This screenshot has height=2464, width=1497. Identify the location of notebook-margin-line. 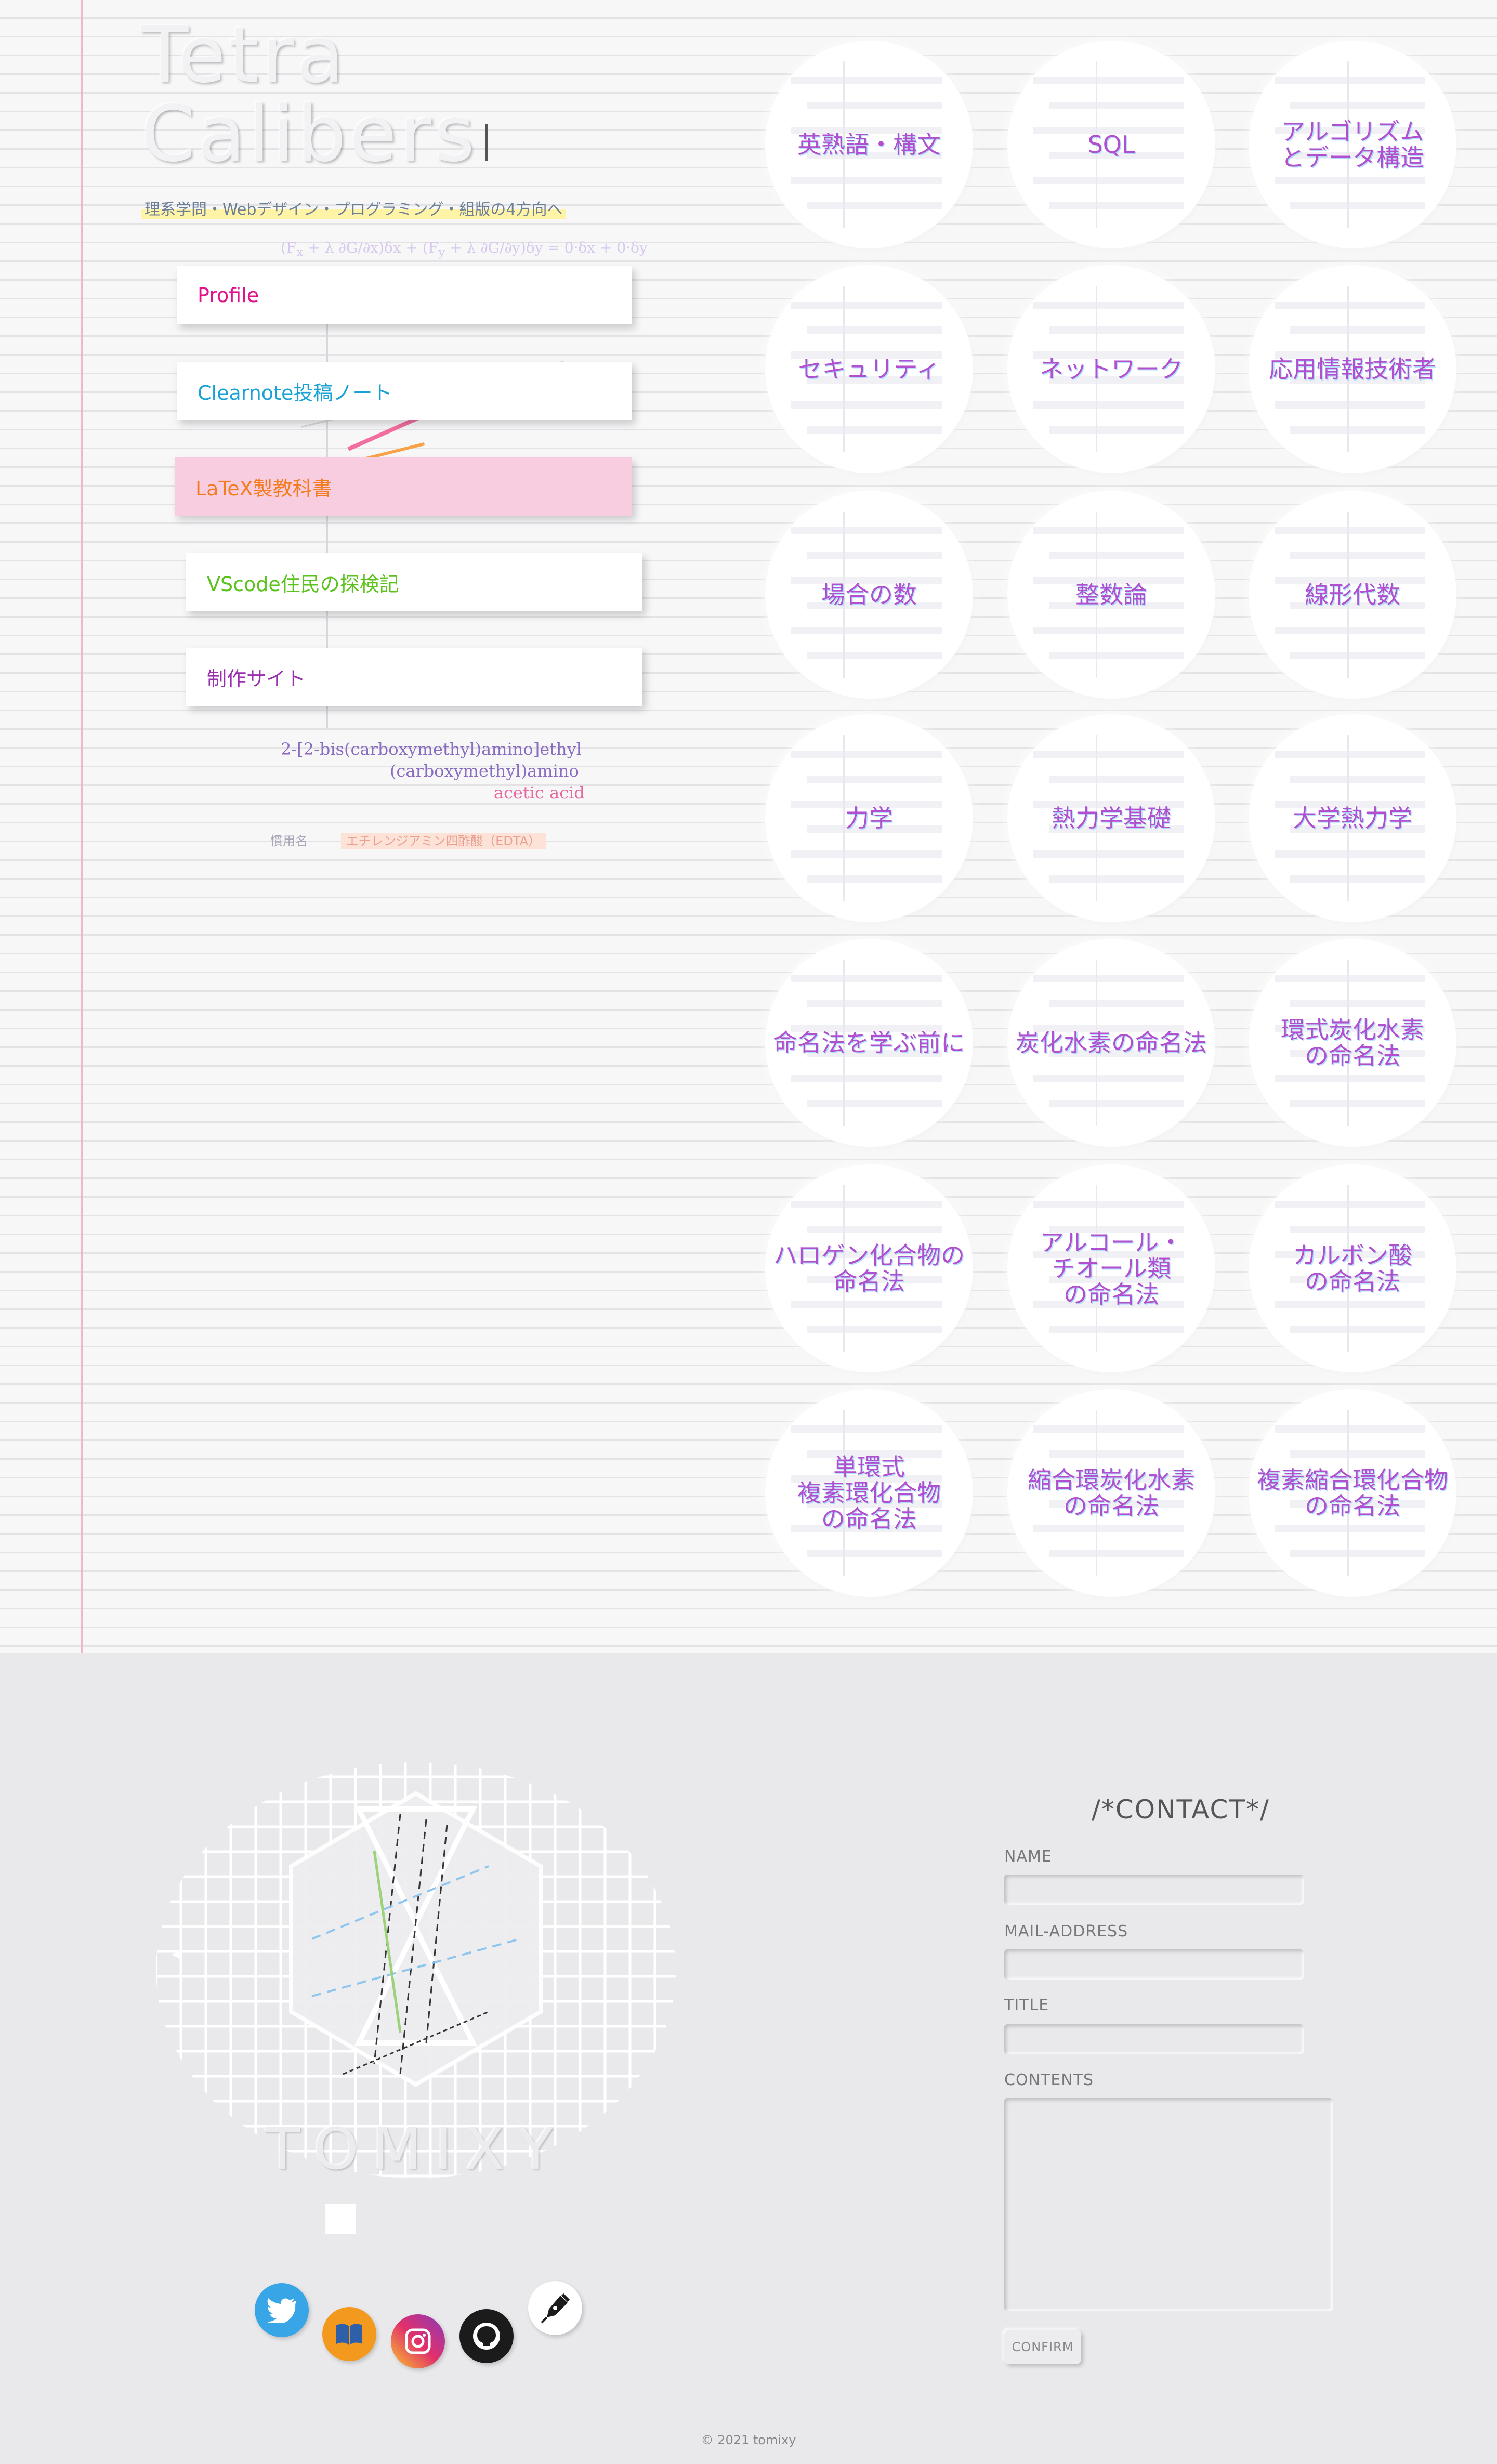
(82, 834).